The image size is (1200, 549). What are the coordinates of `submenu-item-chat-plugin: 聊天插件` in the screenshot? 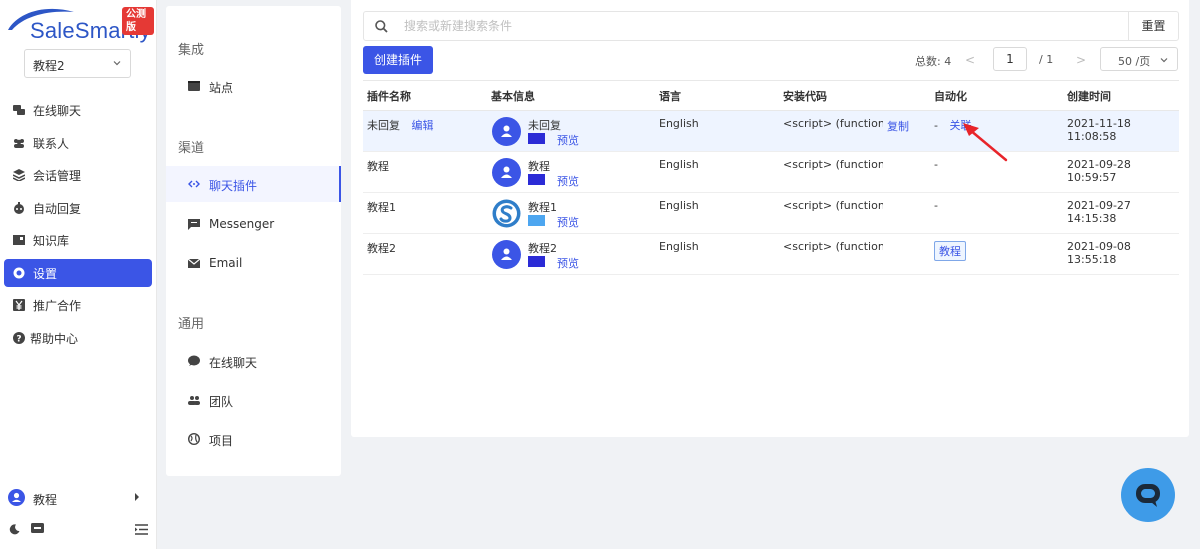 It's located at (253, 184).